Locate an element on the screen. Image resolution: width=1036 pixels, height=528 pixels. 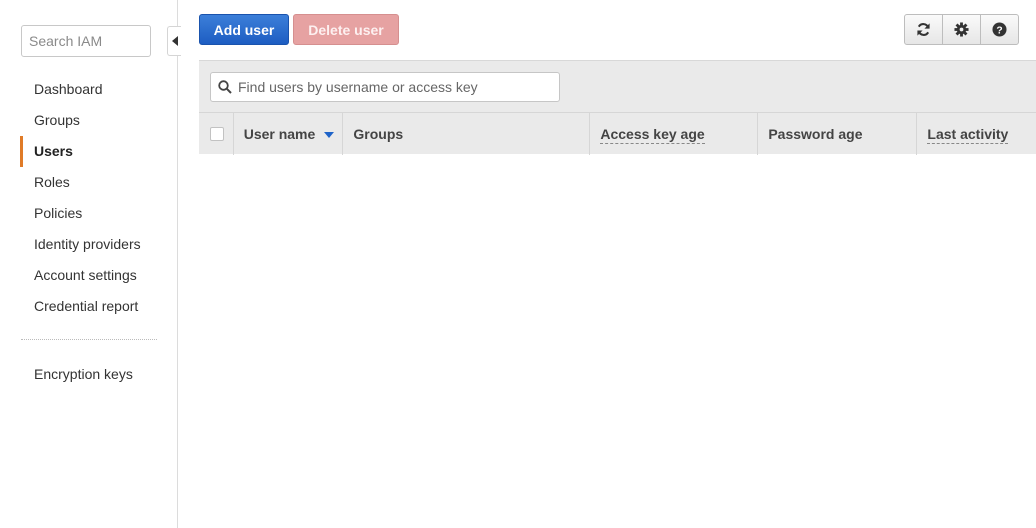
user-filter-box is located at coordinates (385, 87).